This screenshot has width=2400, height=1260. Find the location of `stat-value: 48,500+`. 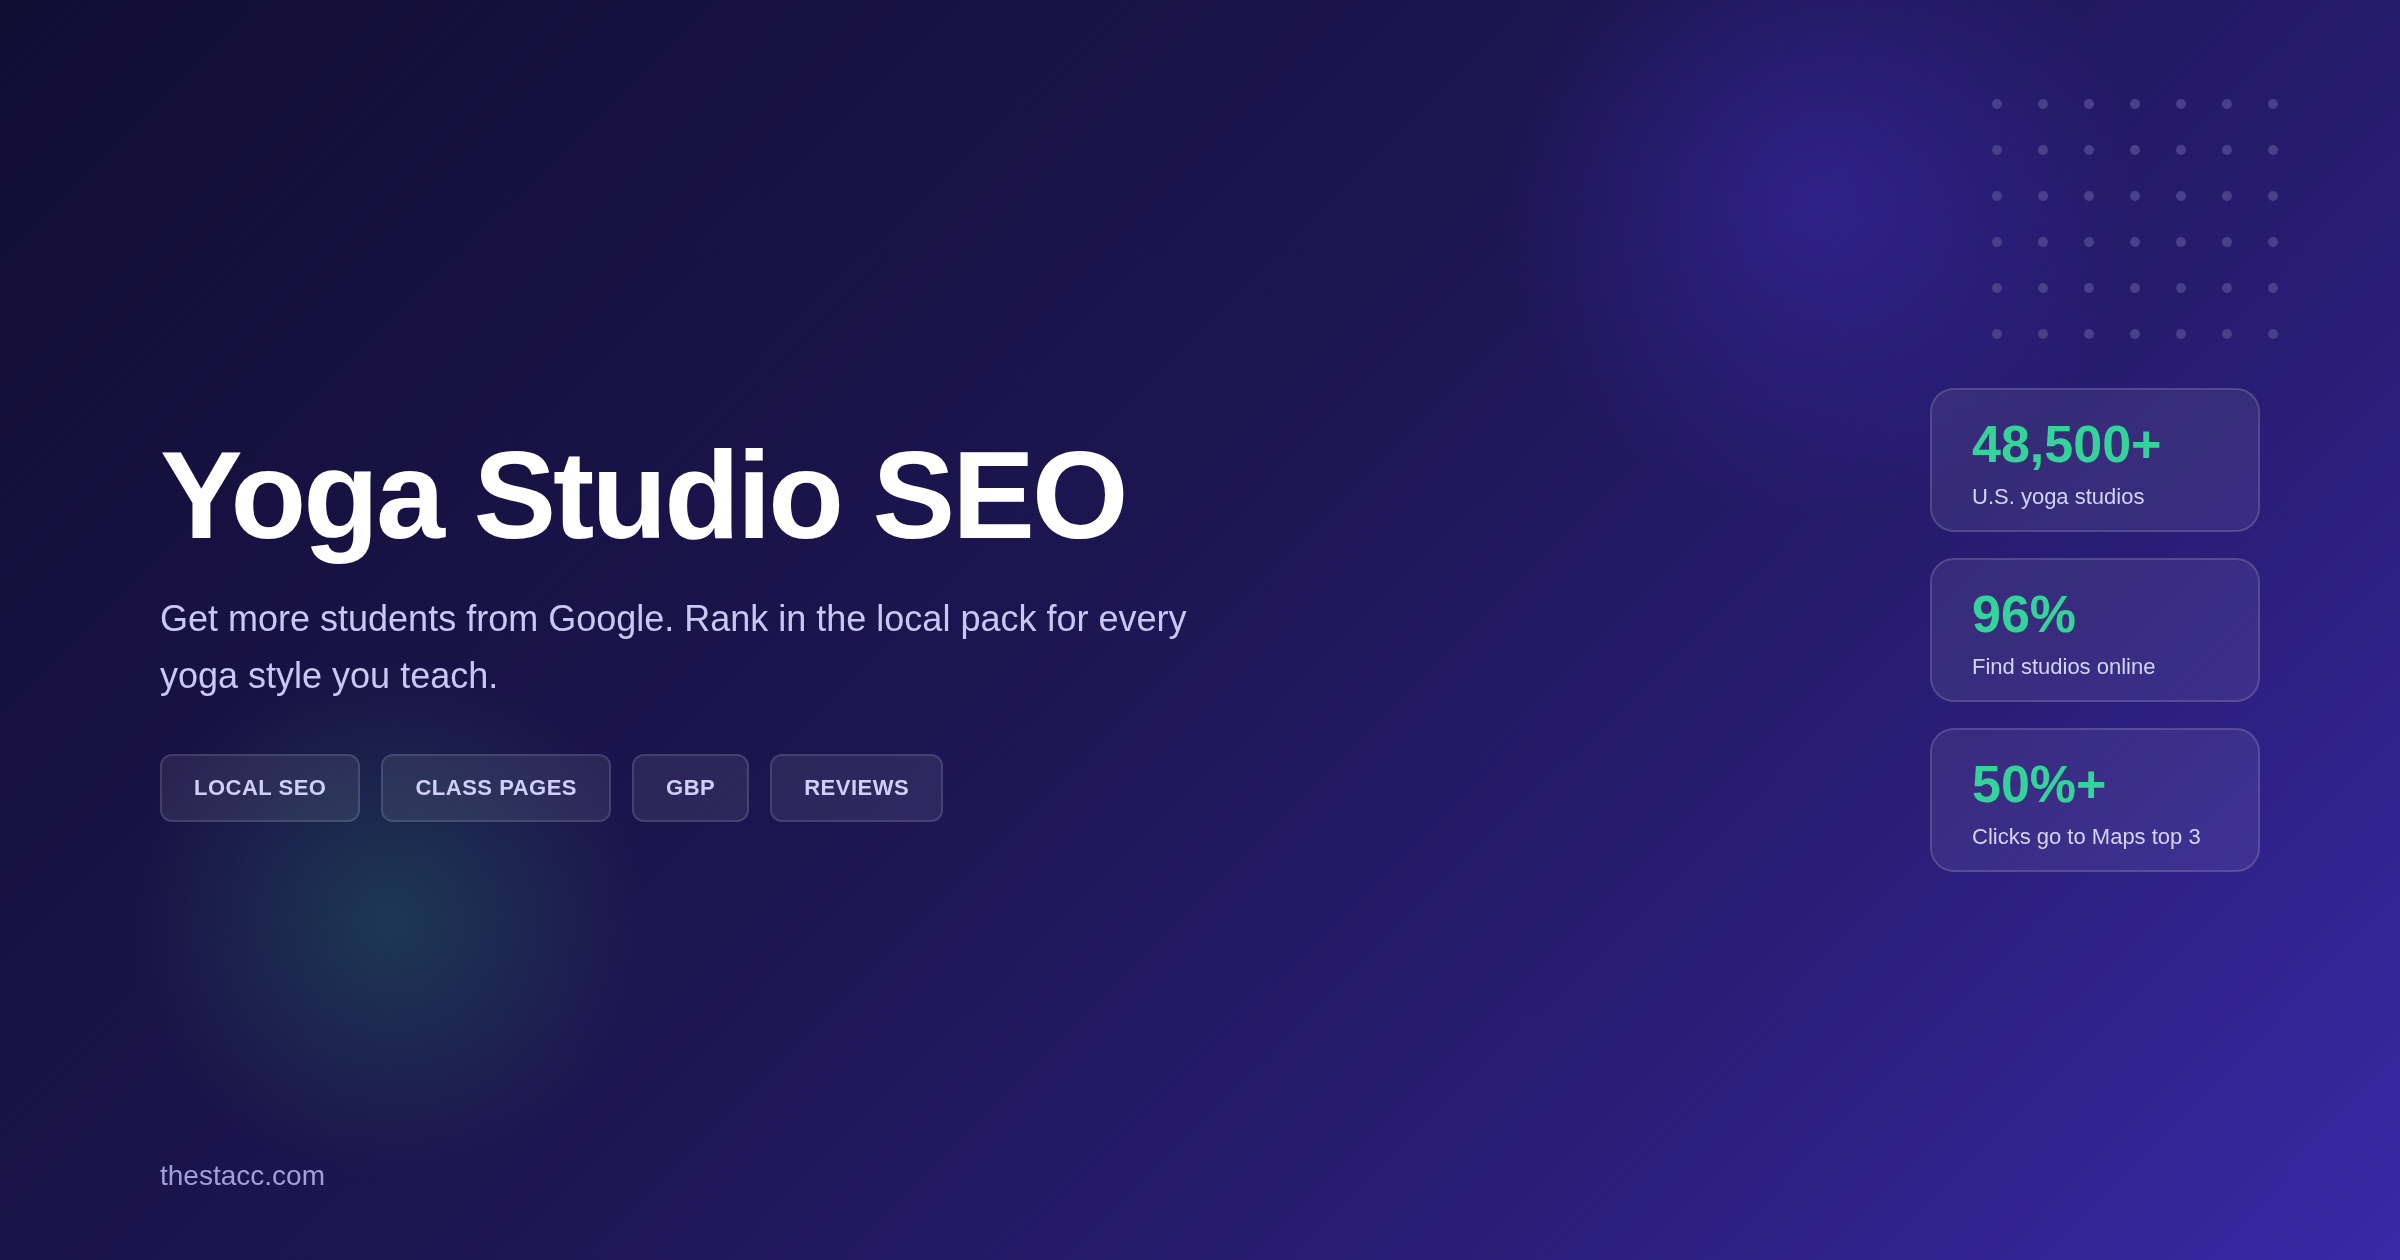

stat-value: 48,500+ is located at coordinates (2067, 444).